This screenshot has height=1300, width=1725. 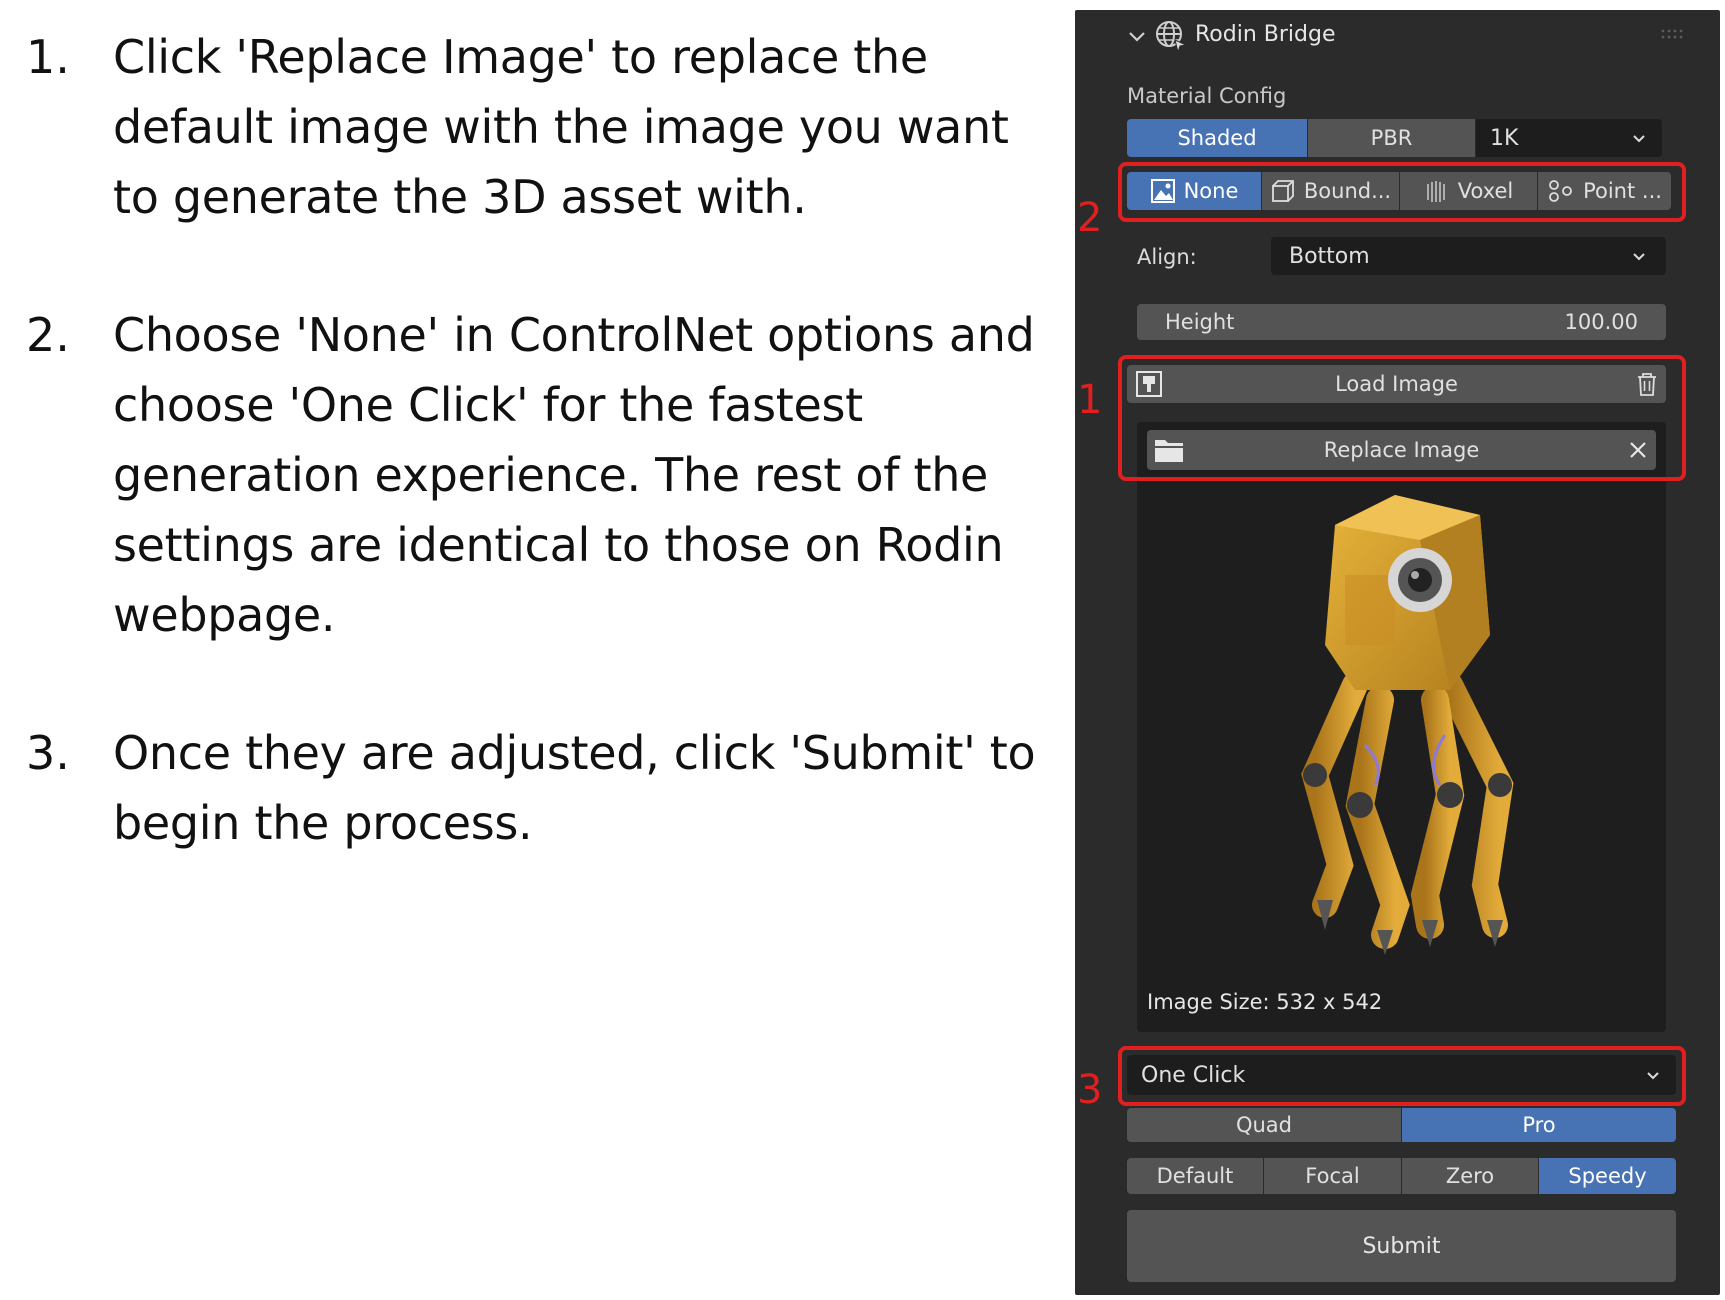 What do you see at coordinates (1468, 256) in the screenshot?
I see `align-dropdown: Bottom` at bounding box center [1468, 256].